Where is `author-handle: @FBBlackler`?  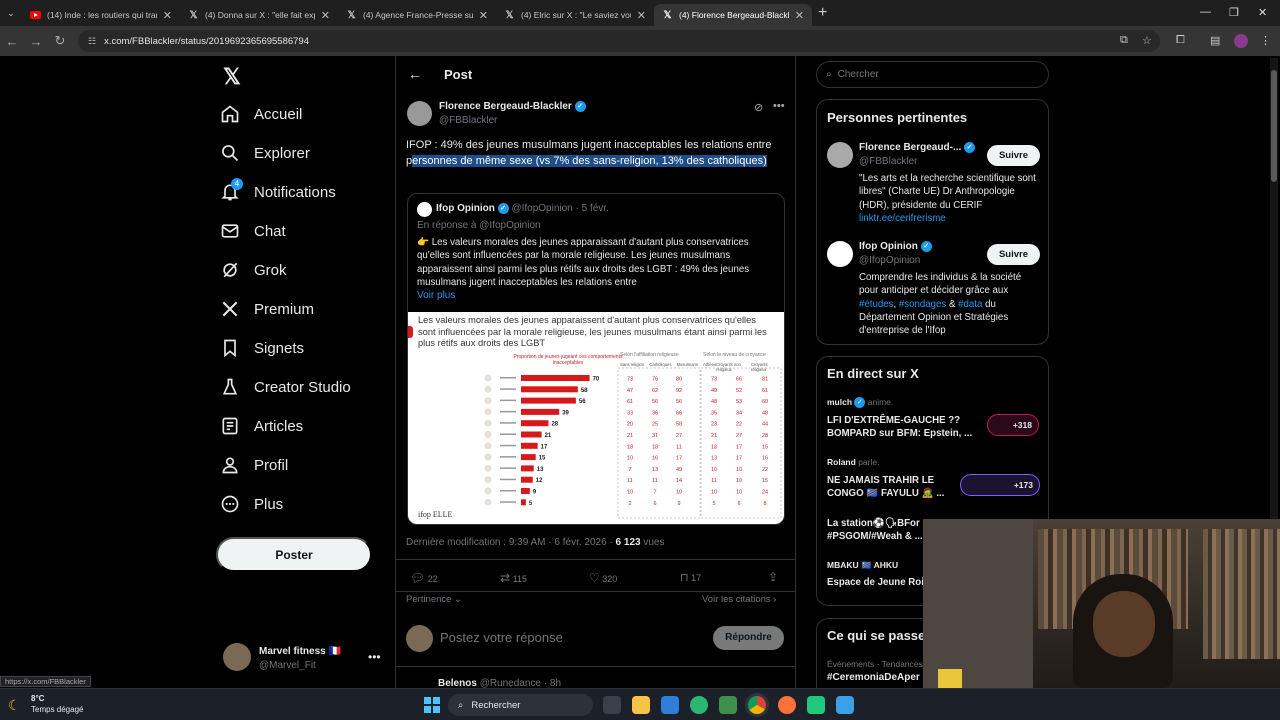 author-handle: @FBBlackler is located at coordinates (468, 120).